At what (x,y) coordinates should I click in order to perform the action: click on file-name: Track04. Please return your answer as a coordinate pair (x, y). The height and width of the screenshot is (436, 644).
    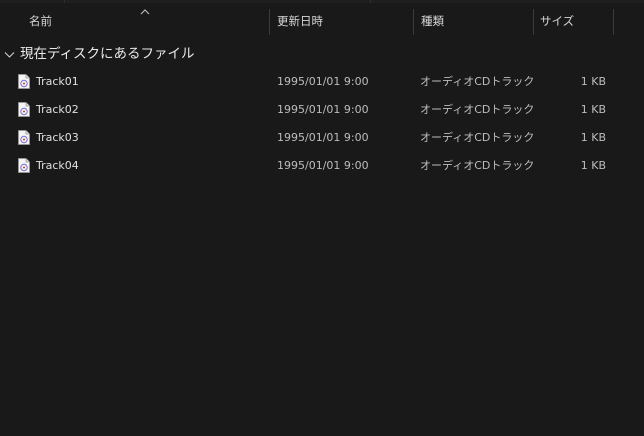
    Looking at the image, I should click on (57, 165).